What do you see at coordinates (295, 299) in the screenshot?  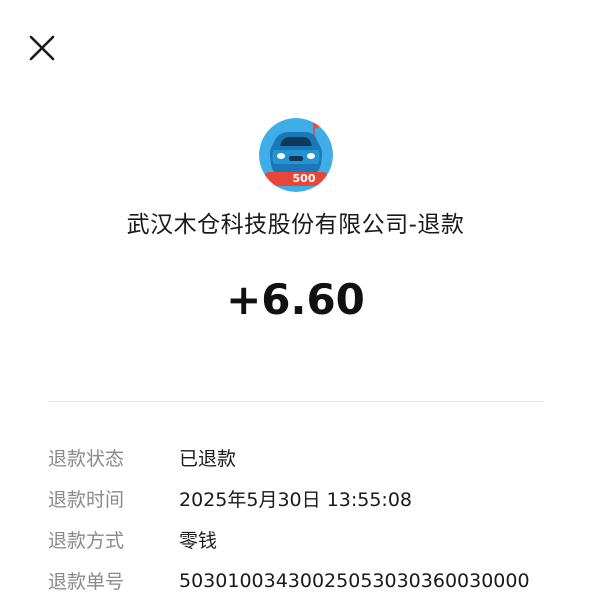 I see `refund-amount: +6.60` at bounding box center [295, 299].